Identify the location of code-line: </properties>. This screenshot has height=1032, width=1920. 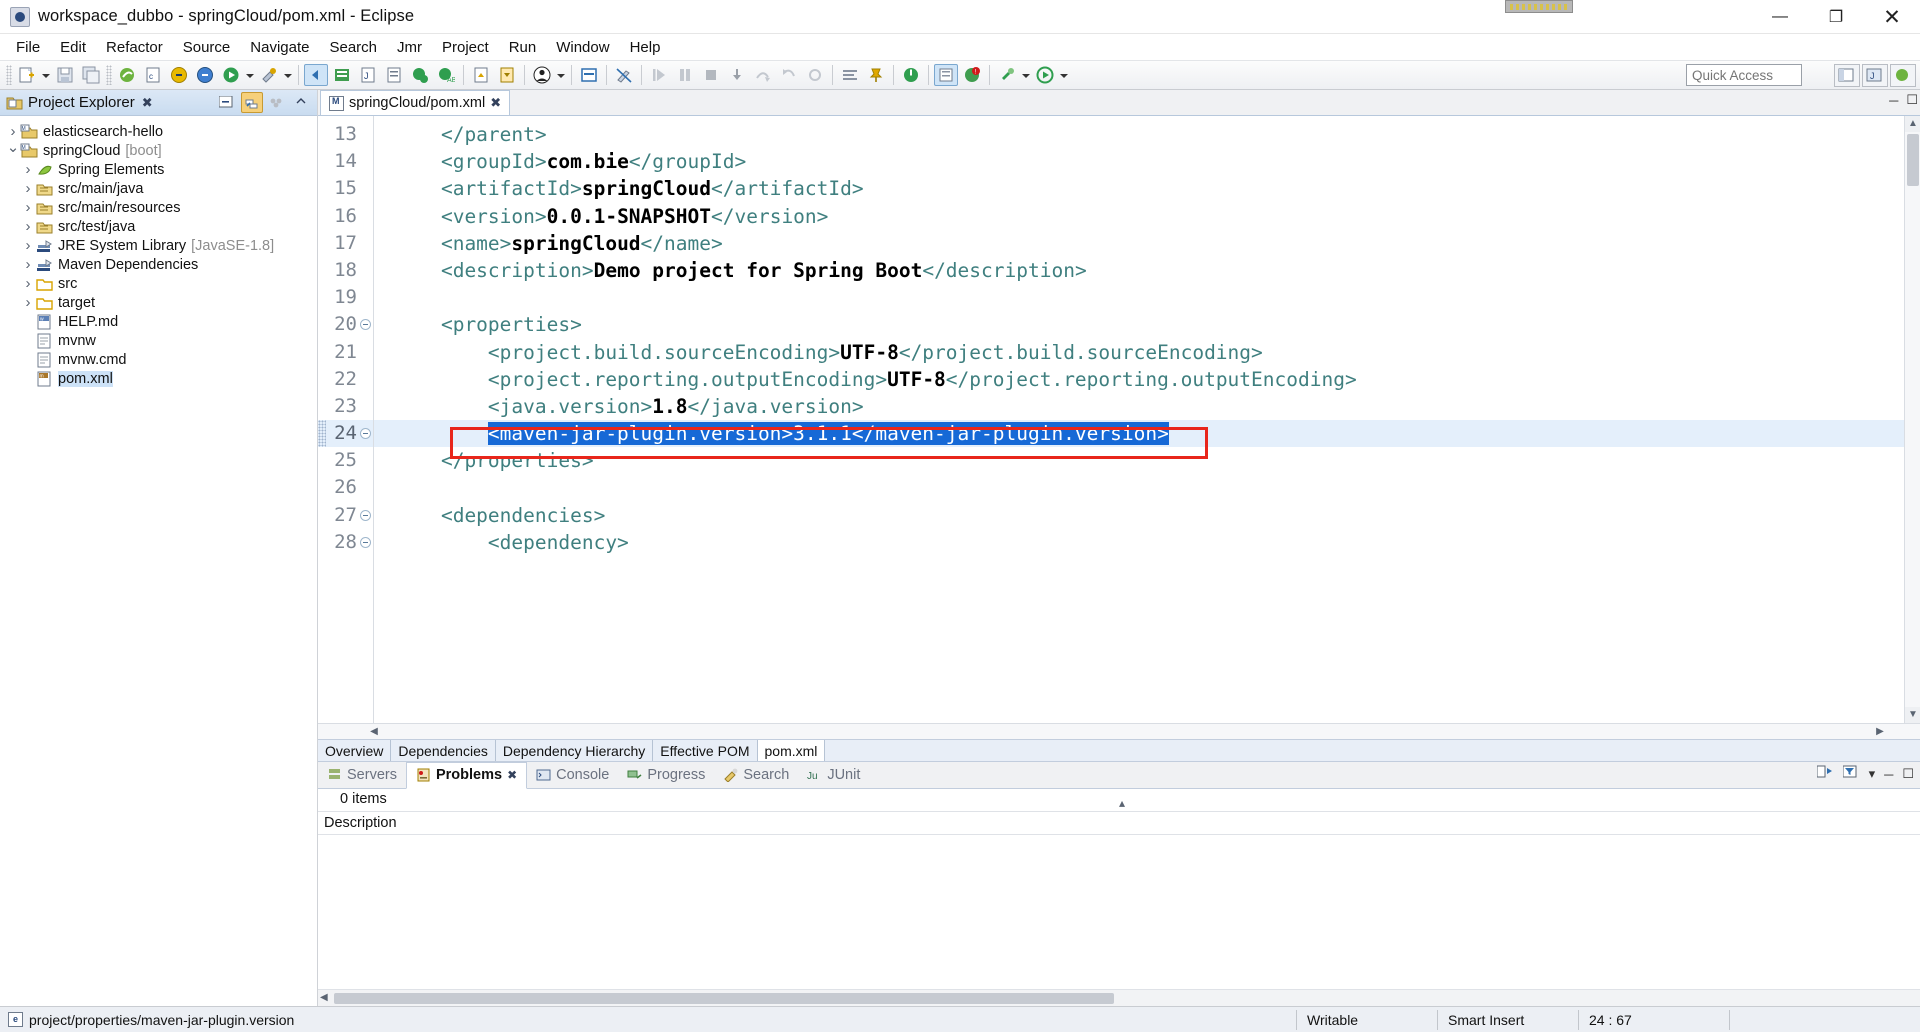
(1139, 460).